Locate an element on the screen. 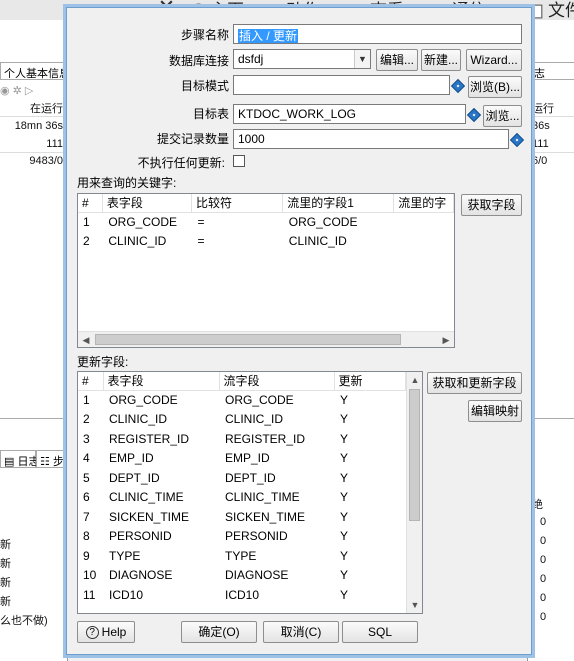  table-row: 9 TYPE TYPE Y is located at coordinates (241, 556).